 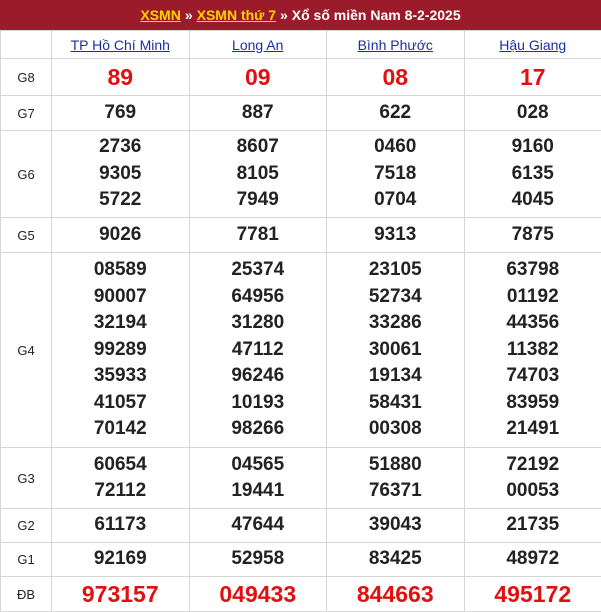 I want to click on prize-cell: 5188076371, so click(x=396, y=478).